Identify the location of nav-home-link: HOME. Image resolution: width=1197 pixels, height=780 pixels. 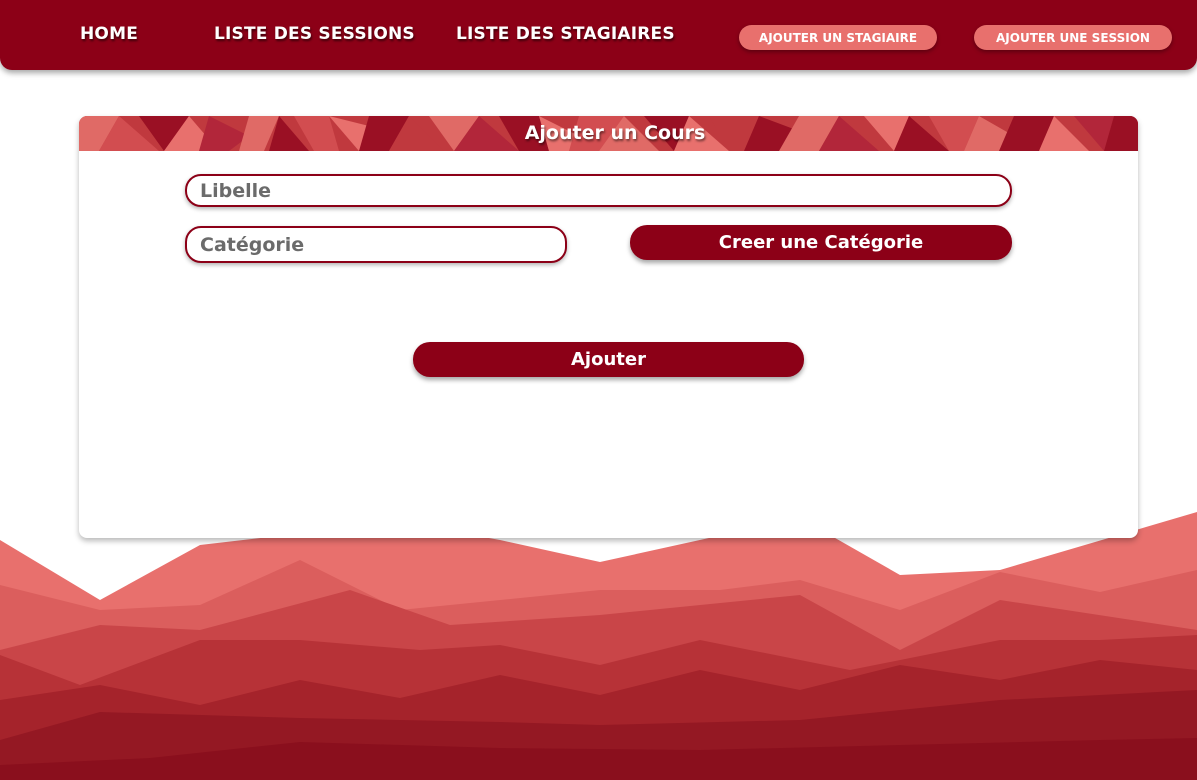
(109, 34).